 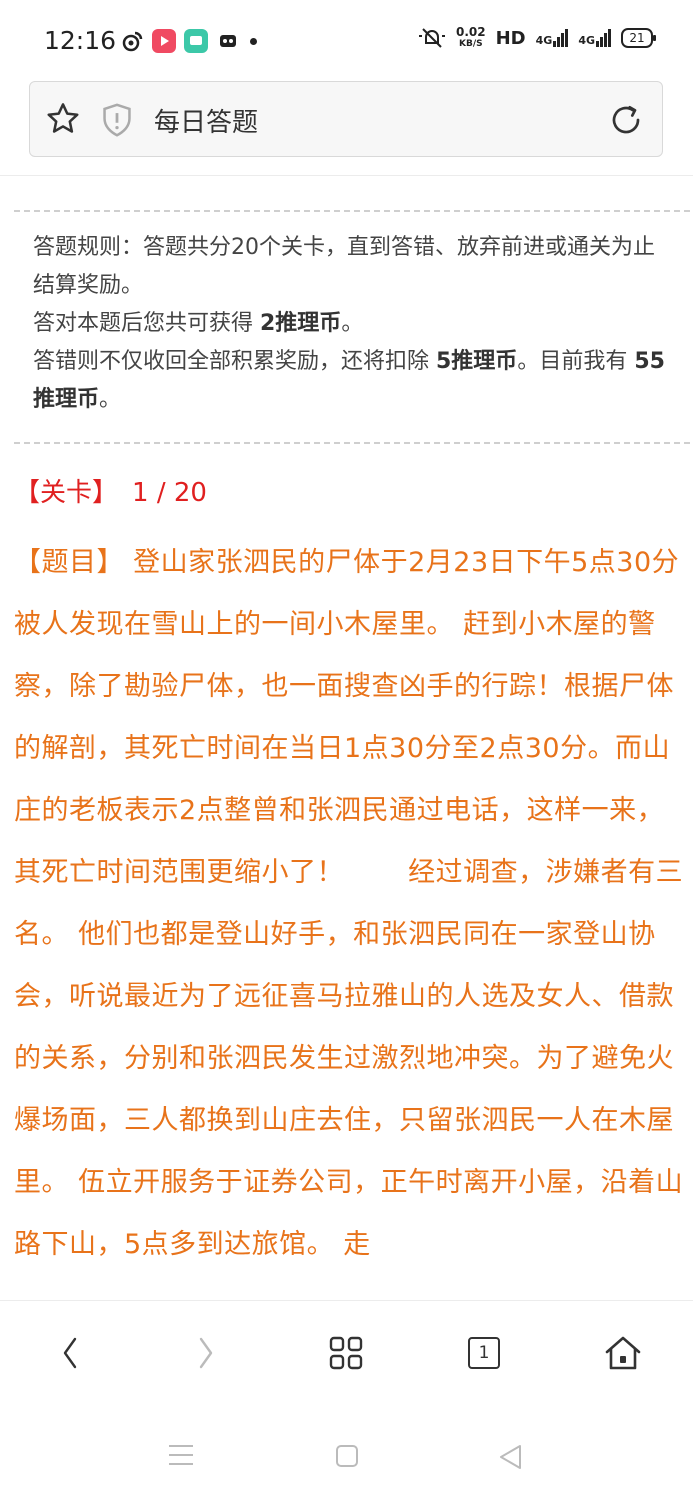 What do you see at coordinates (146, 323) in the screenshot?
I see `rules-line-2-prefix: 答对本题后您共可获得` at bounding box center [146, 323].